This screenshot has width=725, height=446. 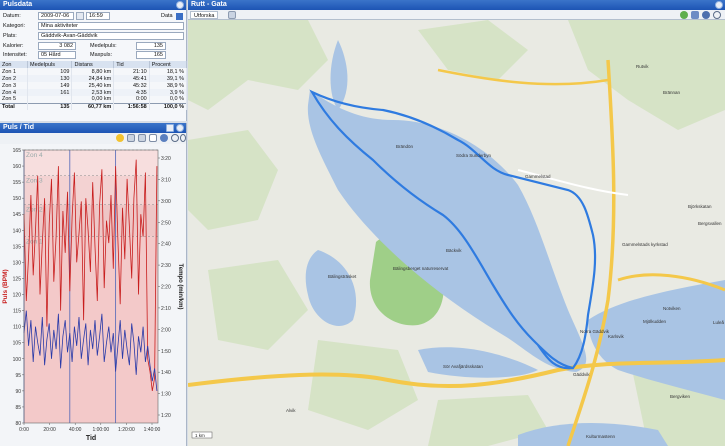 What do you see at coordinates (166, 245) in the screenshot?
I see `y2-tick-label: 2:40` at bounding box center [166, 245].